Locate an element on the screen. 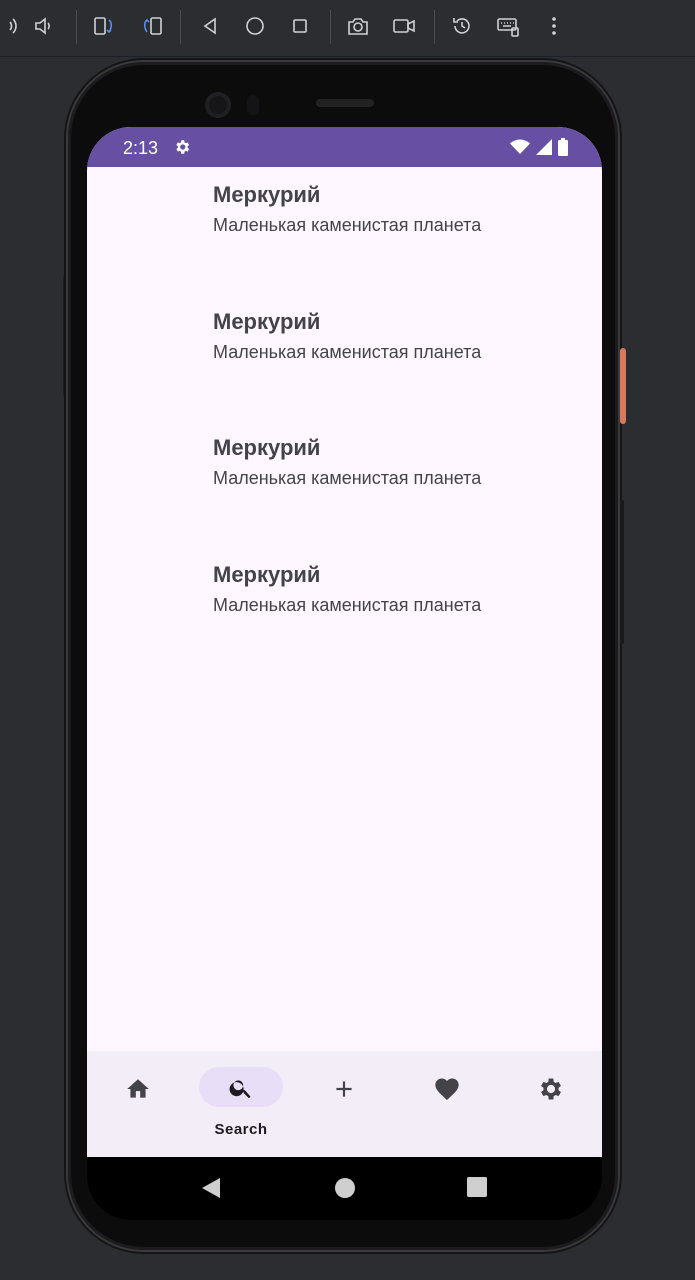 The height and width of the screenshot is (1280, 695). heart-icon is located at coordinates (447, 1089).